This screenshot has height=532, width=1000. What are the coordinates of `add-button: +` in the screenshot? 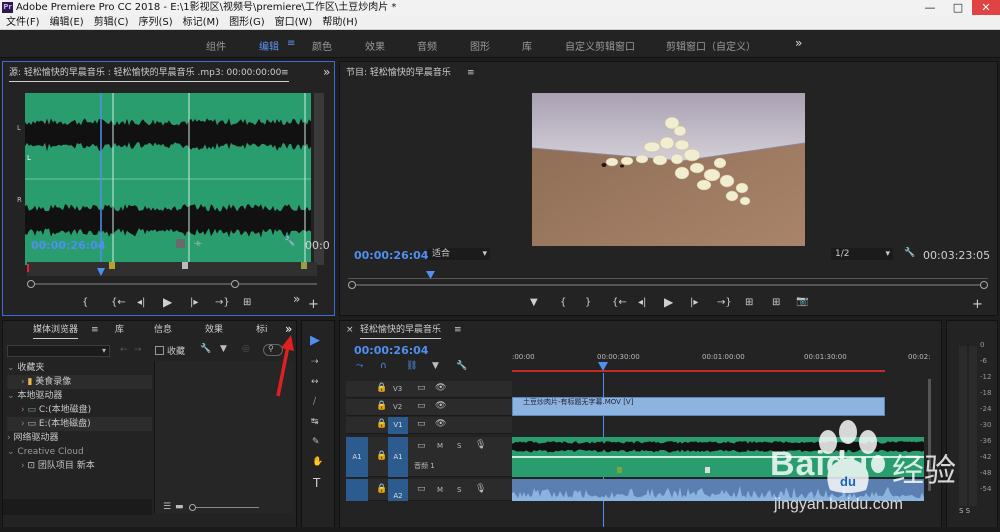 It's located at (977, 304).